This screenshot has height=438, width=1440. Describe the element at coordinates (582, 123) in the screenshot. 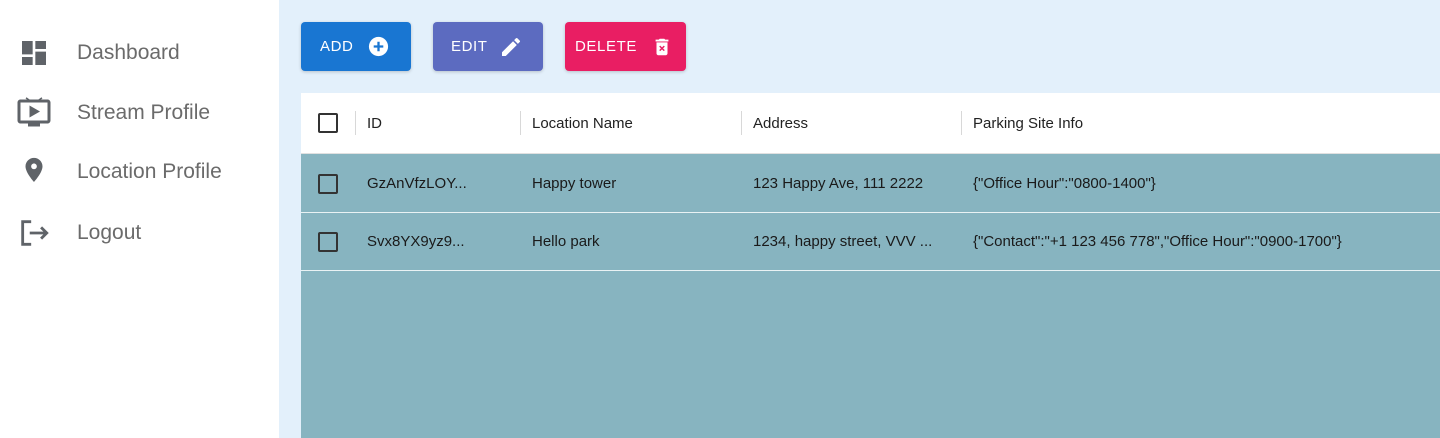

I see `column-header-location-name: Location Name` at that location.